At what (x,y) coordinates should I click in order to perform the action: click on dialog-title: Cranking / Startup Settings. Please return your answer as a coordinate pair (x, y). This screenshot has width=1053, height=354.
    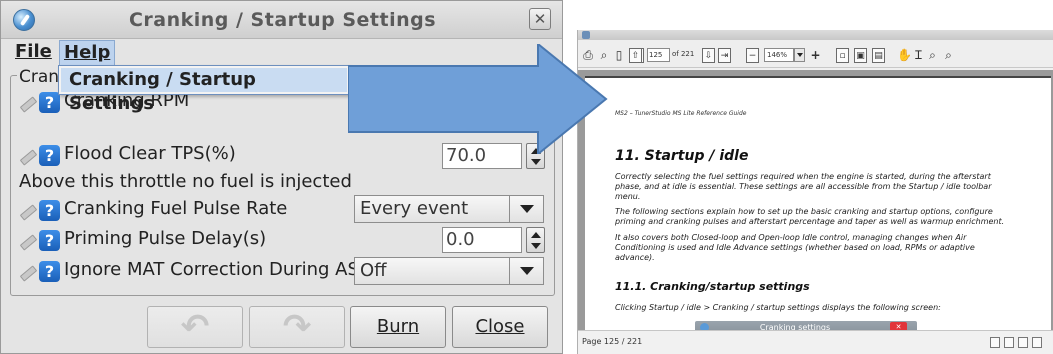
    Looking at the image, I should click on (282, 20).